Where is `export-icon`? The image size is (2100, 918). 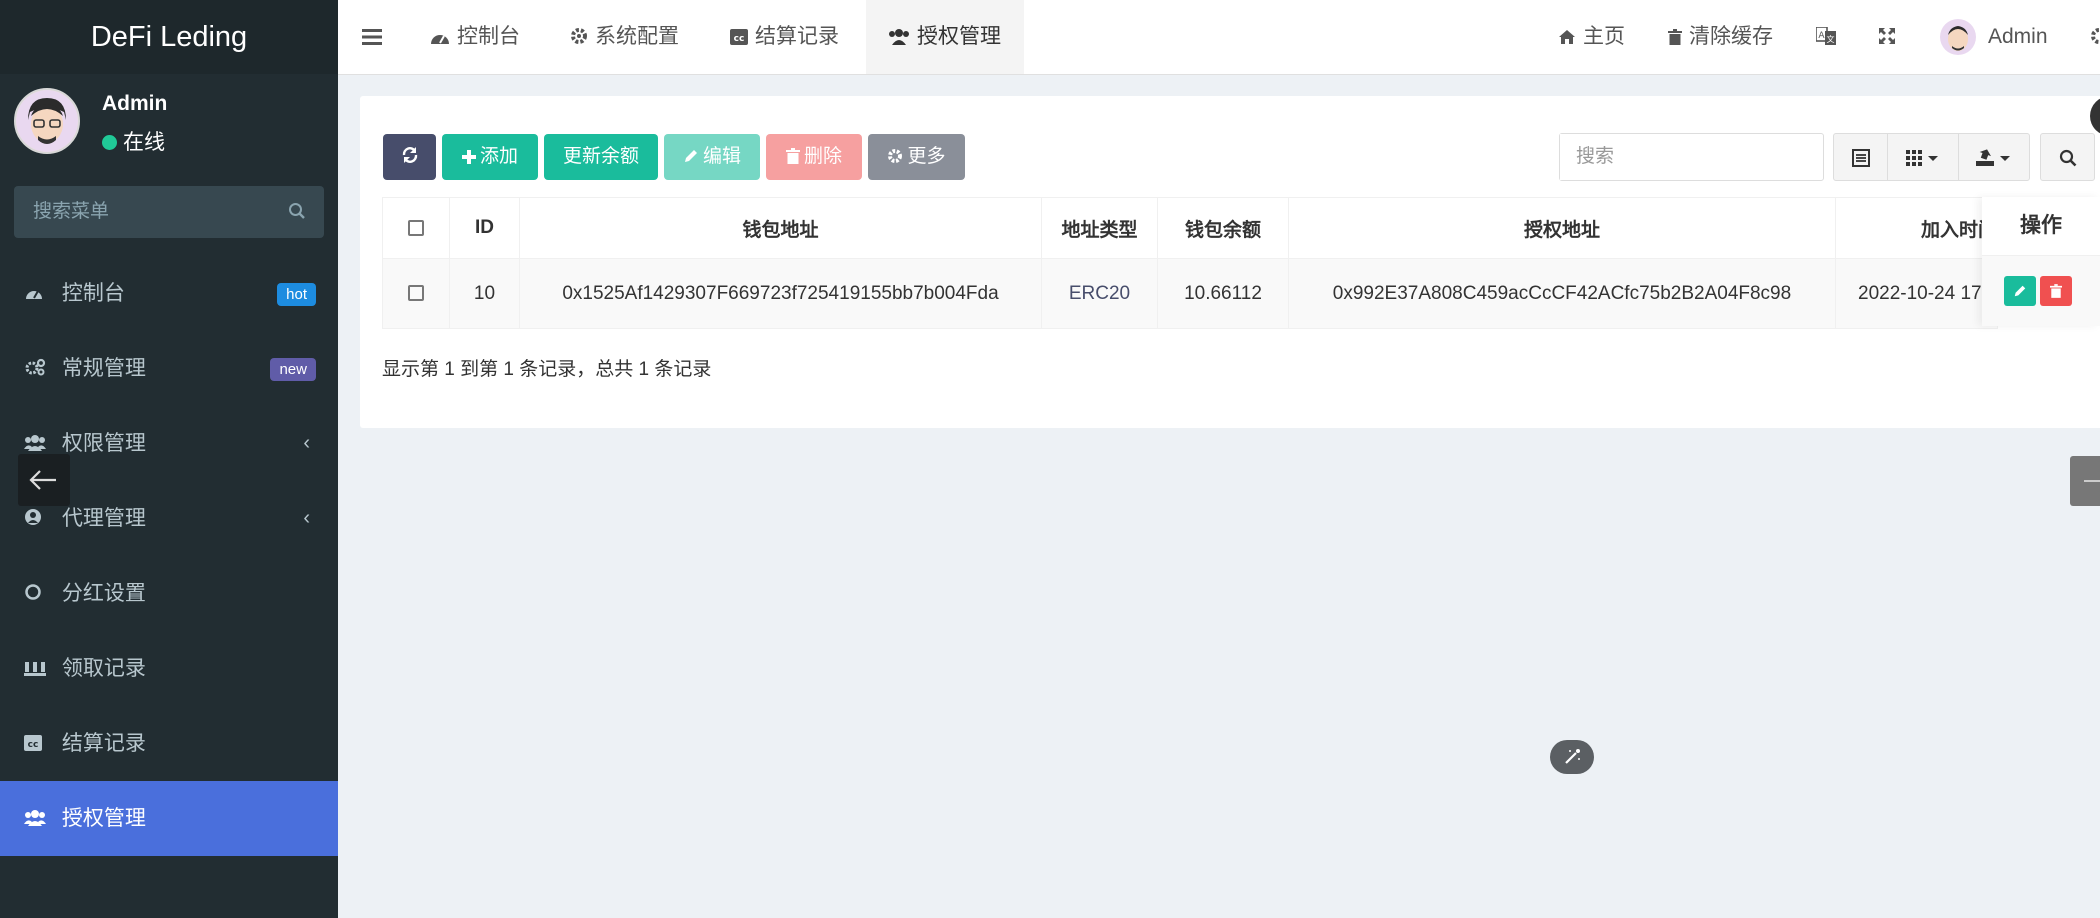
export-icon is located at coordinates (1993, 157).